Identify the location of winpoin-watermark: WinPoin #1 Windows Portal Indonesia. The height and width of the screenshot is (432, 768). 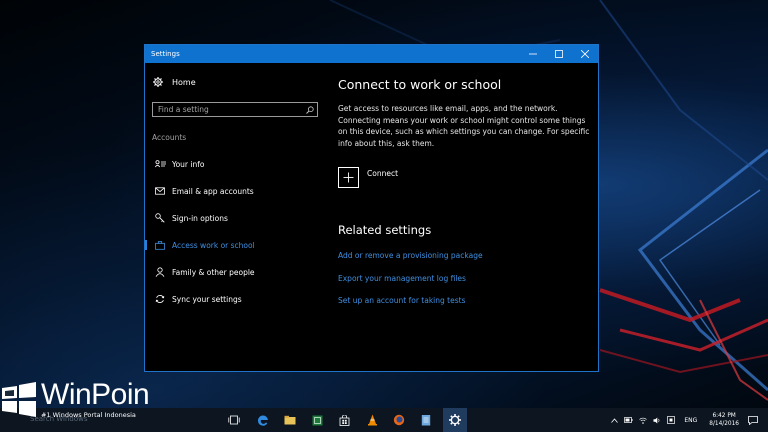
(75, 401).